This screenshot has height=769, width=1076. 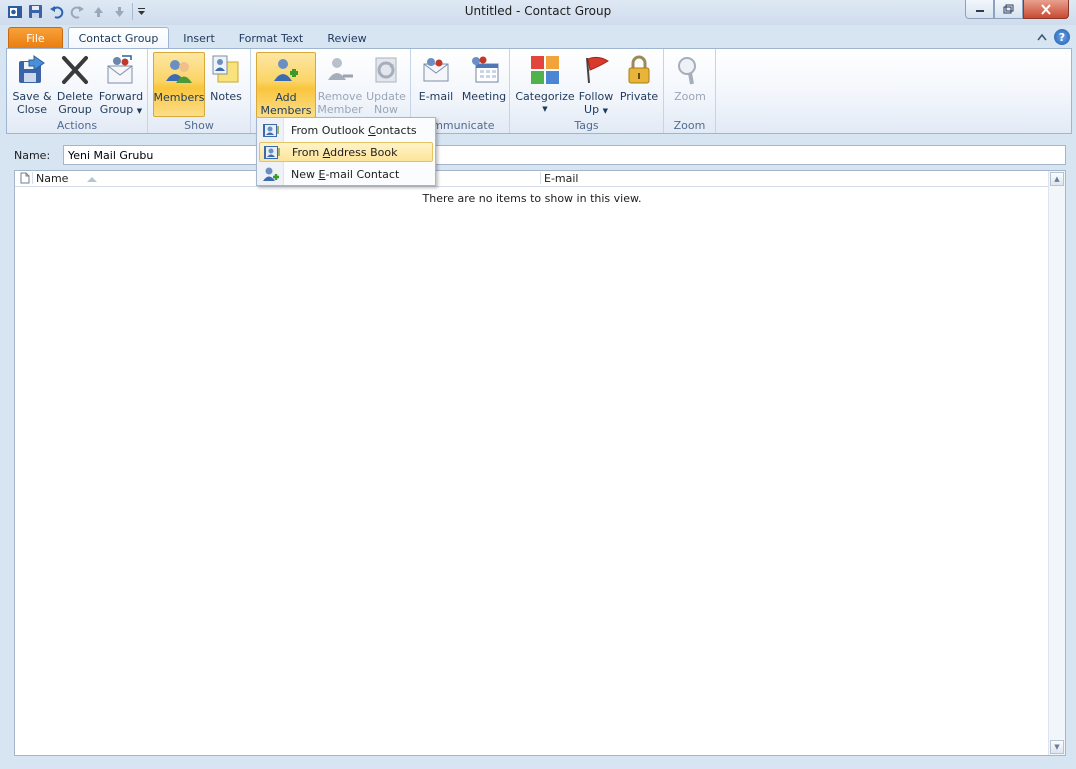 I want to click on menu-label-address-book: From Address Book, so click(x=345, y=152).